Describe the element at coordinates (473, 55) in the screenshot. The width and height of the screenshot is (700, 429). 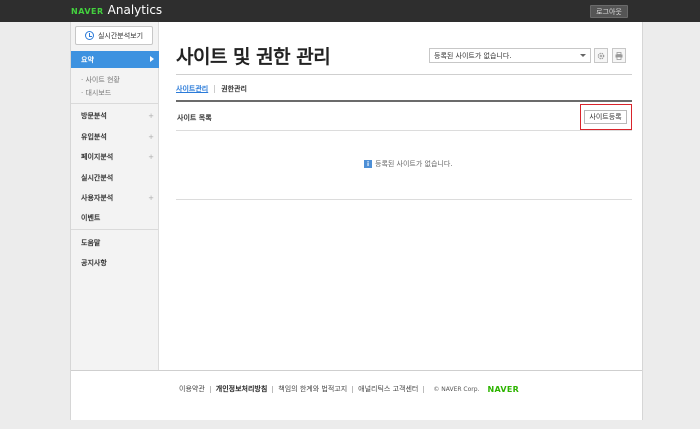
I see `site-select-value: 등록된 사이트가 없습니다.` at that location.